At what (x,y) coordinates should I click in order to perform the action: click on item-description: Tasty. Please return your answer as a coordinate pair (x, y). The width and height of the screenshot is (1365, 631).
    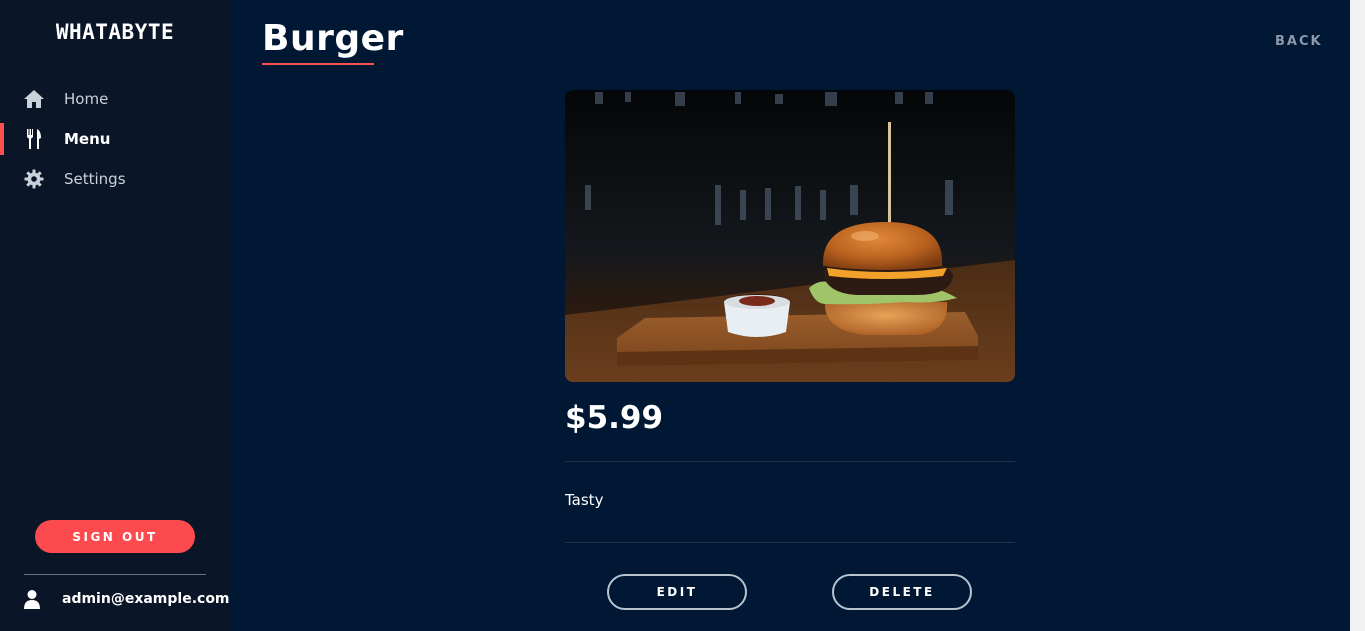
    Looking at the image, I should click on (584, 500).